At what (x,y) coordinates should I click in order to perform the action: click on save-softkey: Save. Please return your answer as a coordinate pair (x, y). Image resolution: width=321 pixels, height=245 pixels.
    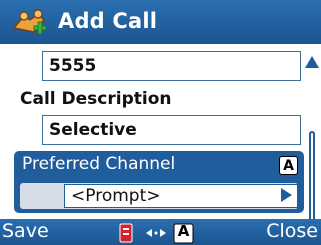
    Looking at the image, I should click on (25, 231).